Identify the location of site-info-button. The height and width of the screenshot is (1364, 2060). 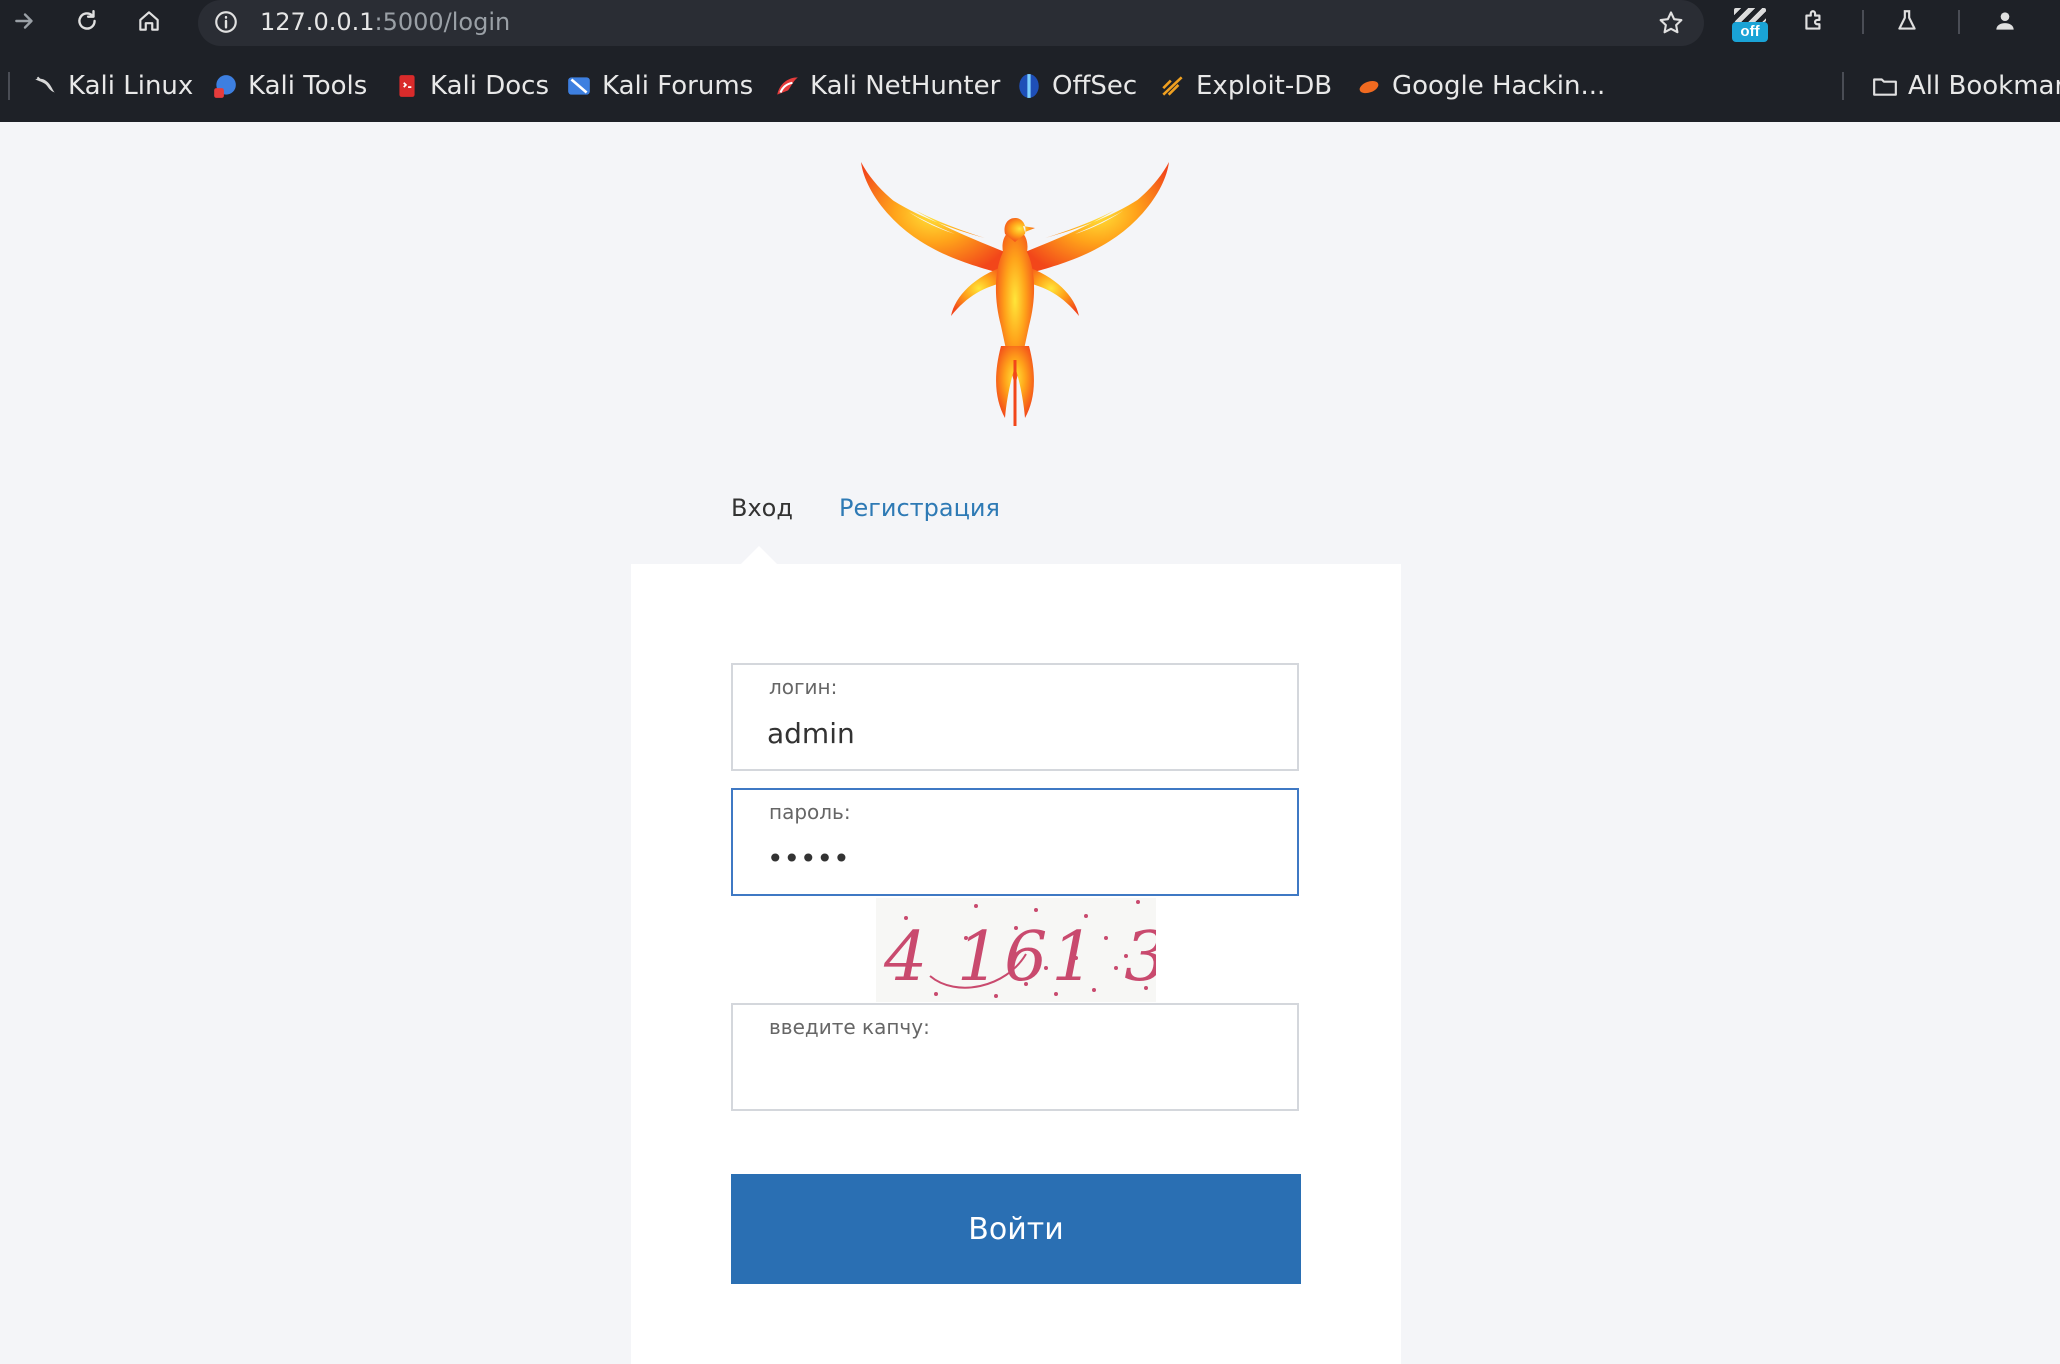
(226, 22).